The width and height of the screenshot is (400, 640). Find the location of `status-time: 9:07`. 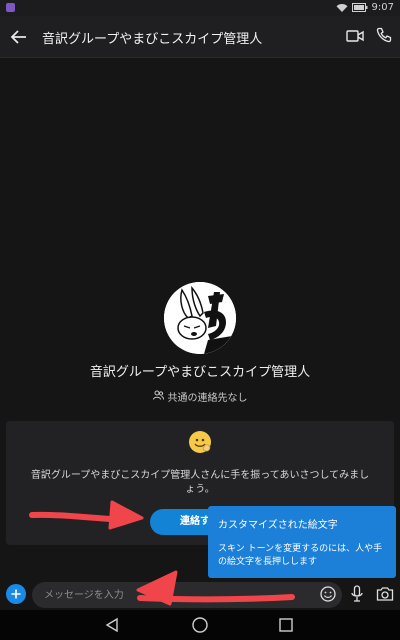

status-time: 9:07 is located at coordinates (382, 7).